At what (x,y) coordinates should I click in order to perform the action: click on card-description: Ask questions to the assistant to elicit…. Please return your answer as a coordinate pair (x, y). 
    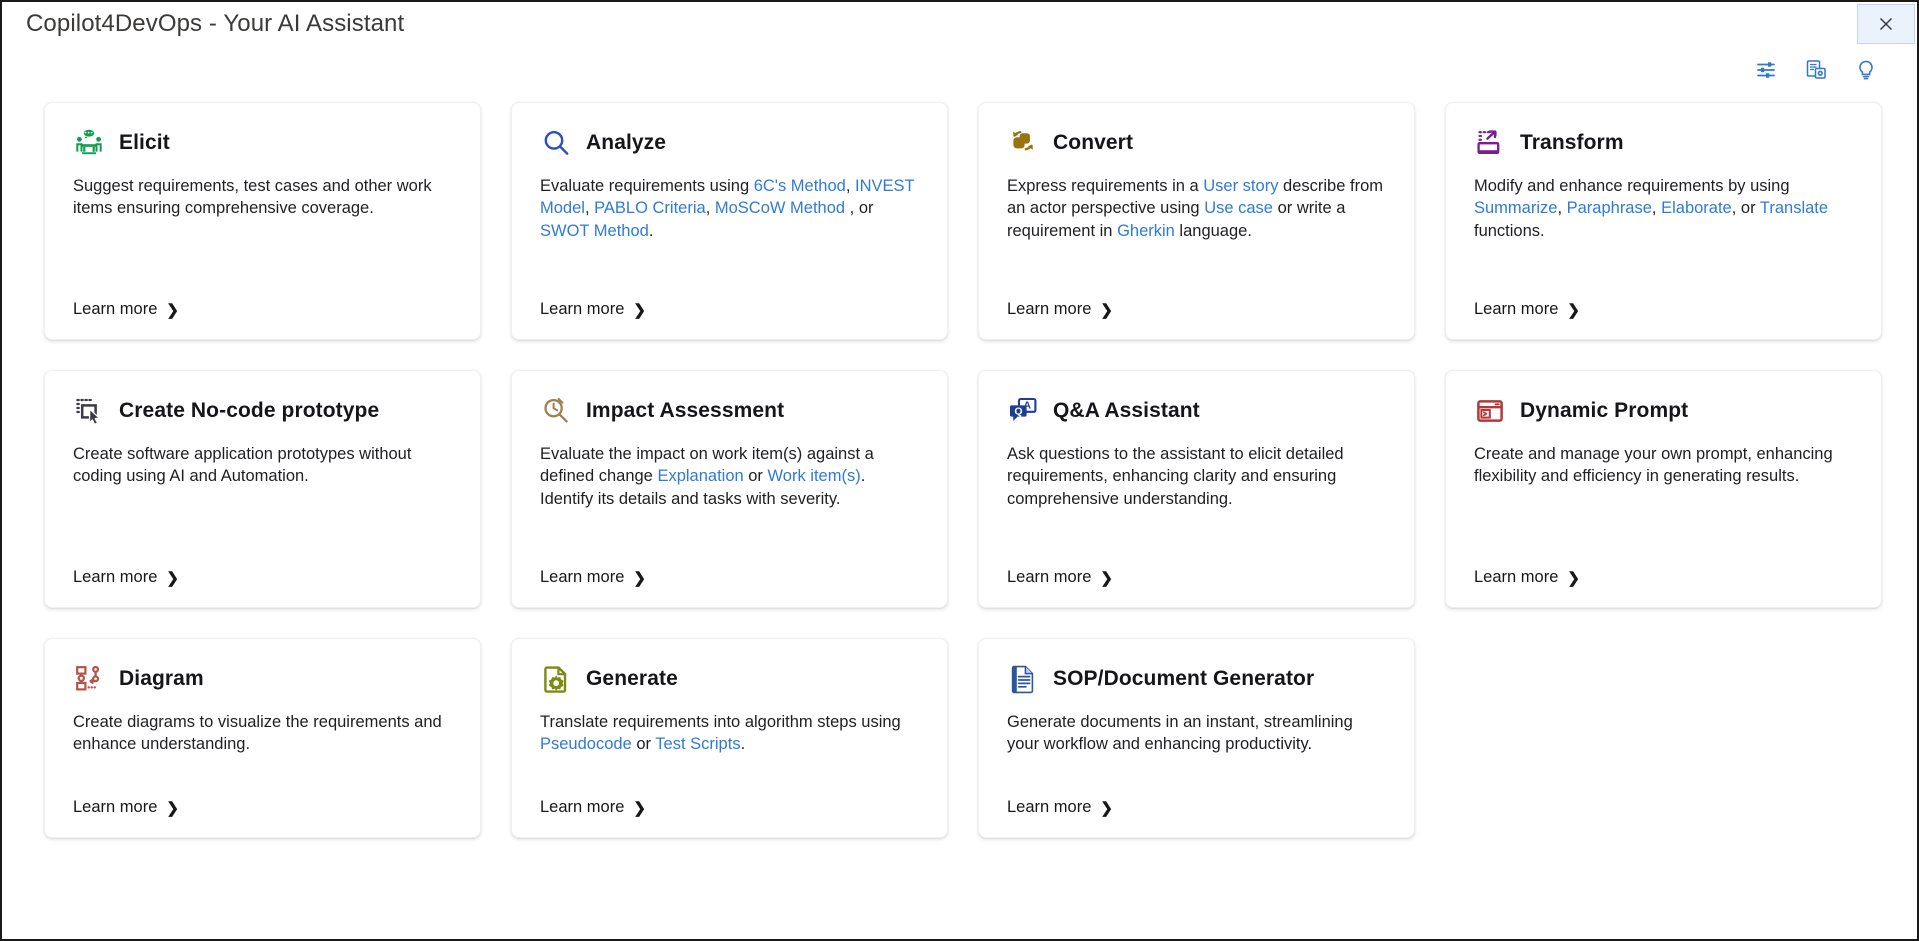
    Looking at the image, I should click on (1196, 476).